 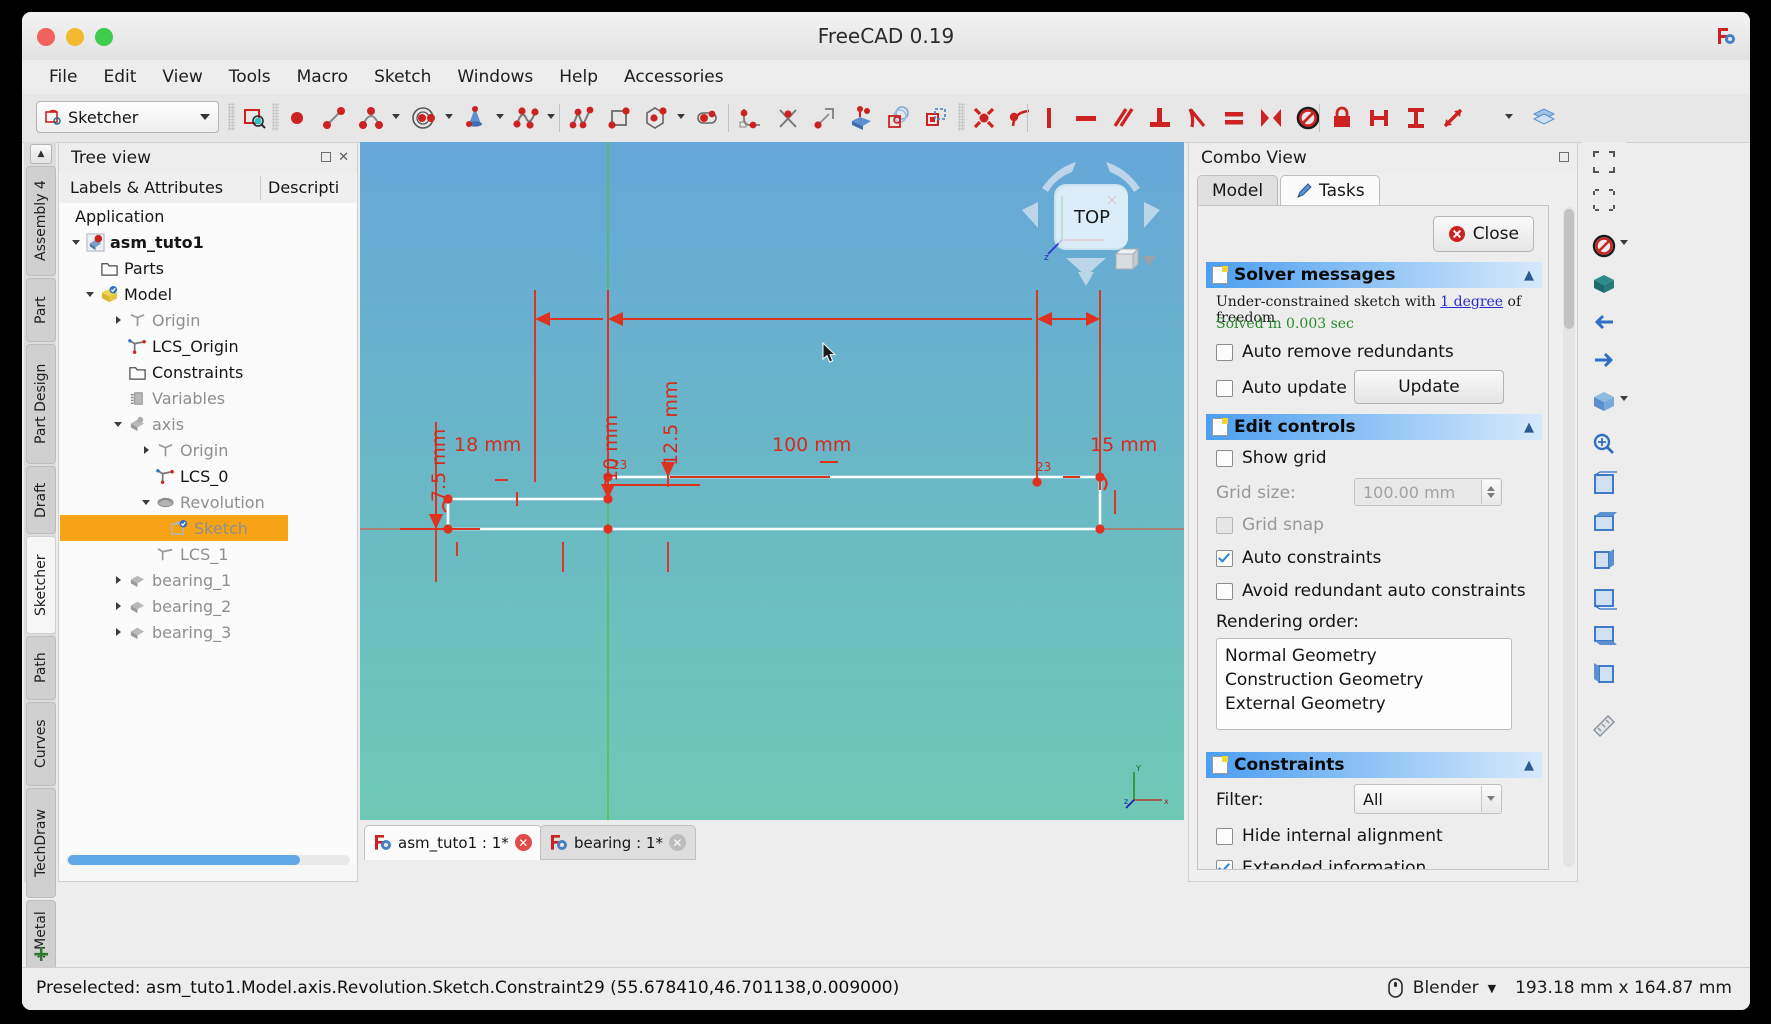 What do you see at coordinates (1564, 157) in the screenshot?
I see `float-panel-icon` at bounding box center [1564, 157].